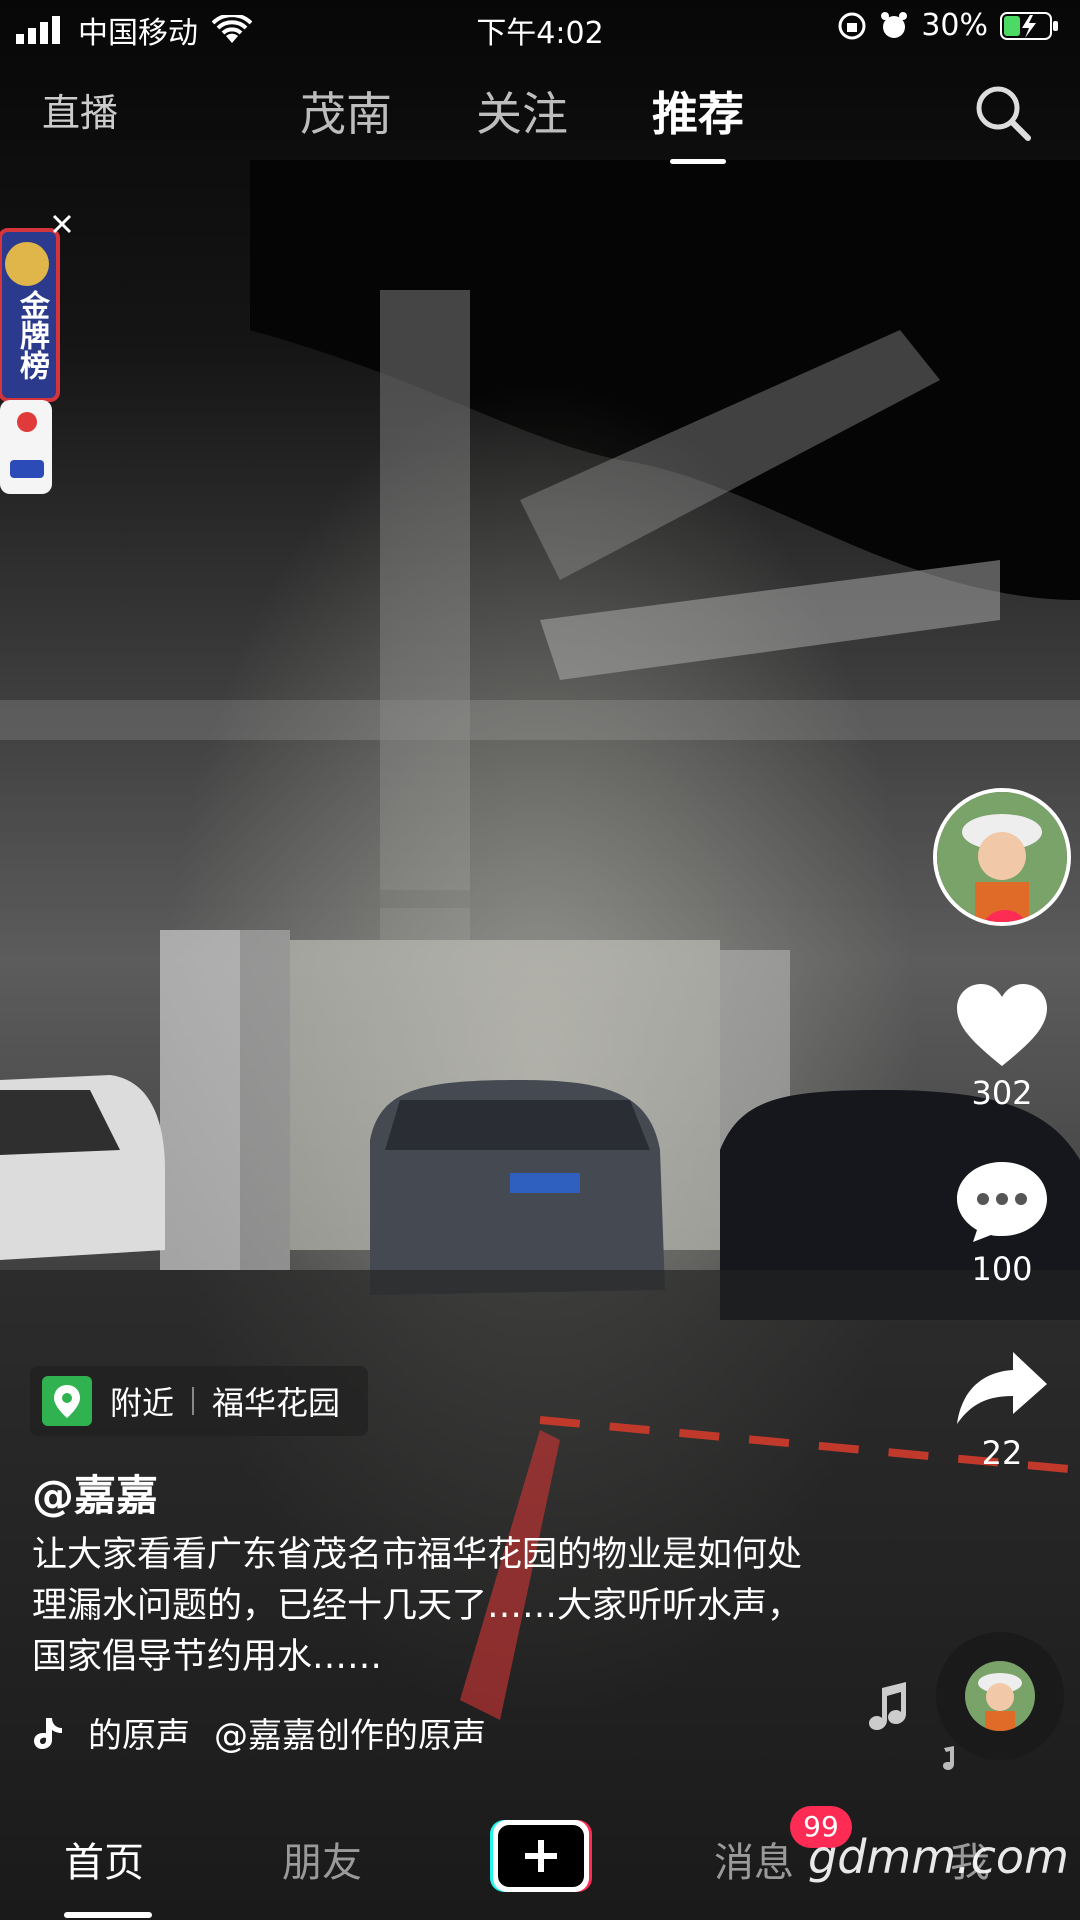  What do you see at coordinates (322, 1859) in the screenshot?
I see `nav-friends: 朋友` at bounding box center [322, 1859].